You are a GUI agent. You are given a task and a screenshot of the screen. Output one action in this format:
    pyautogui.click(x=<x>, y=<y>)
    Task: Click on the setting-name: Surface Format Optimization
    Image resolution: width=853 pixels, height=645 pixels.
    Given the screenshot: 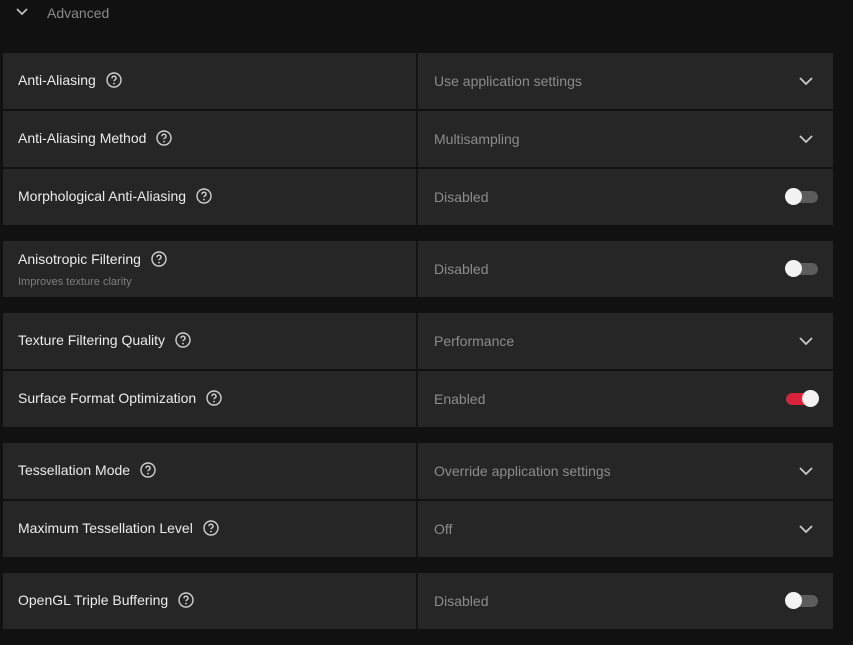 What is the action you would take?
    pyautogui.click(x=107, y=398)
    